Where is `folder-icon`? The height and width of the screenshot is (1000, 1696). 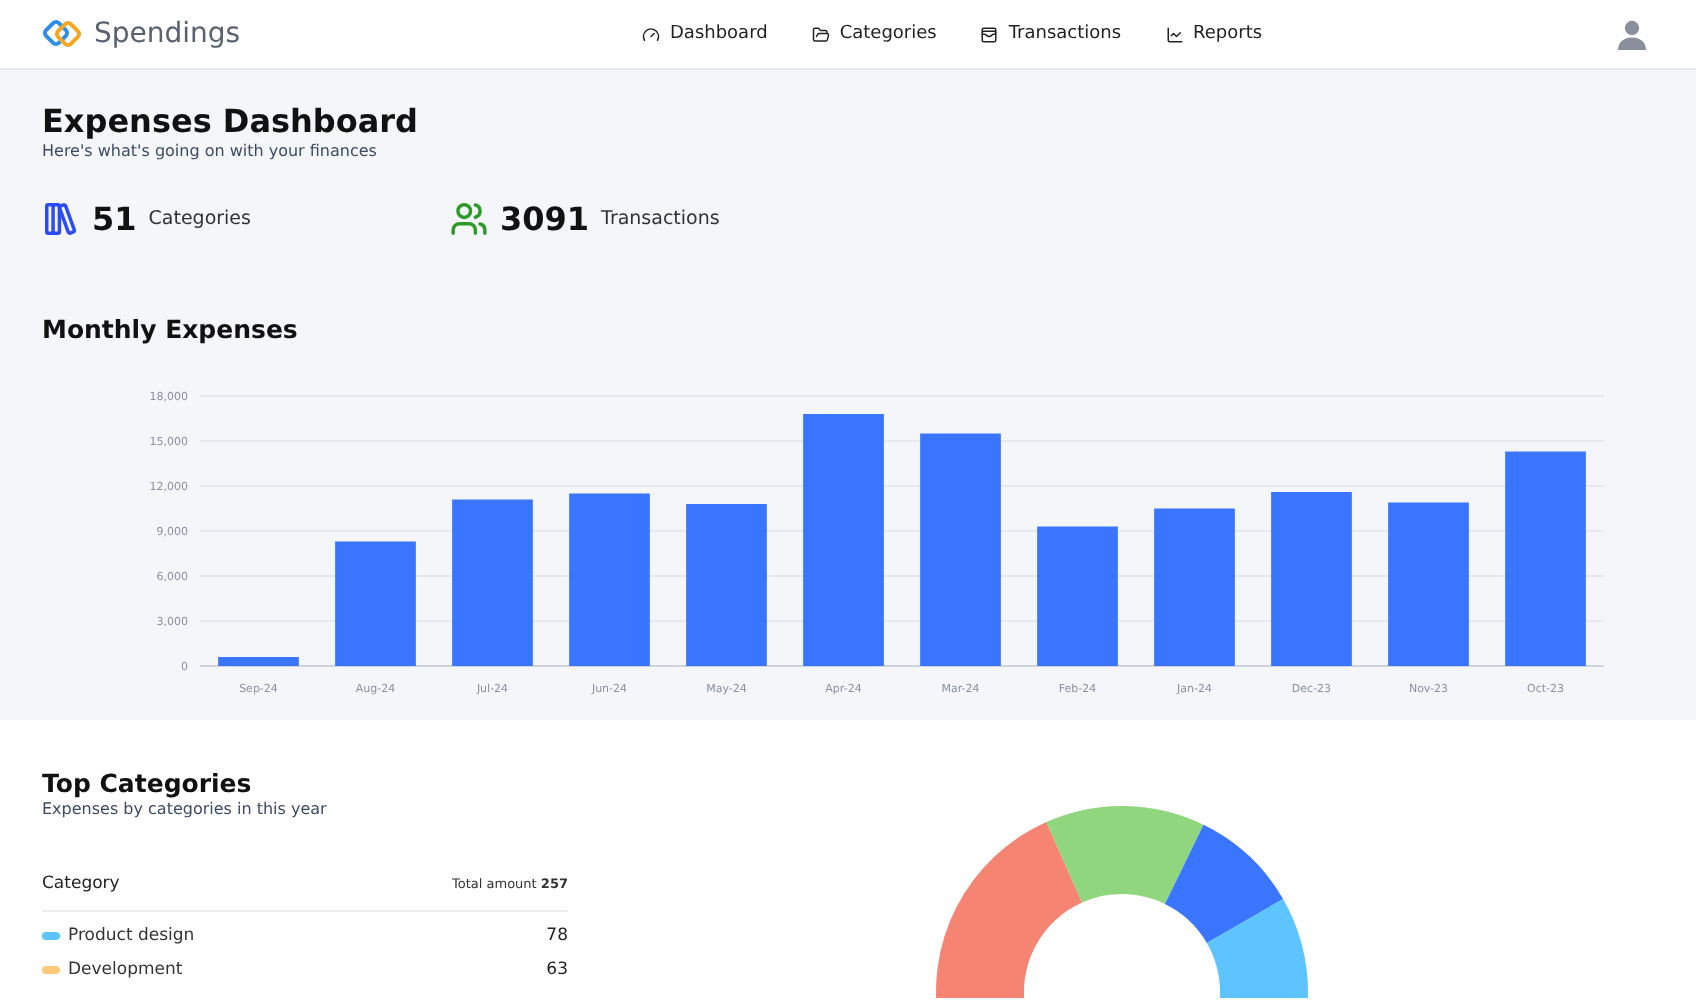
folder-icon is located at coordinates (820, 34).